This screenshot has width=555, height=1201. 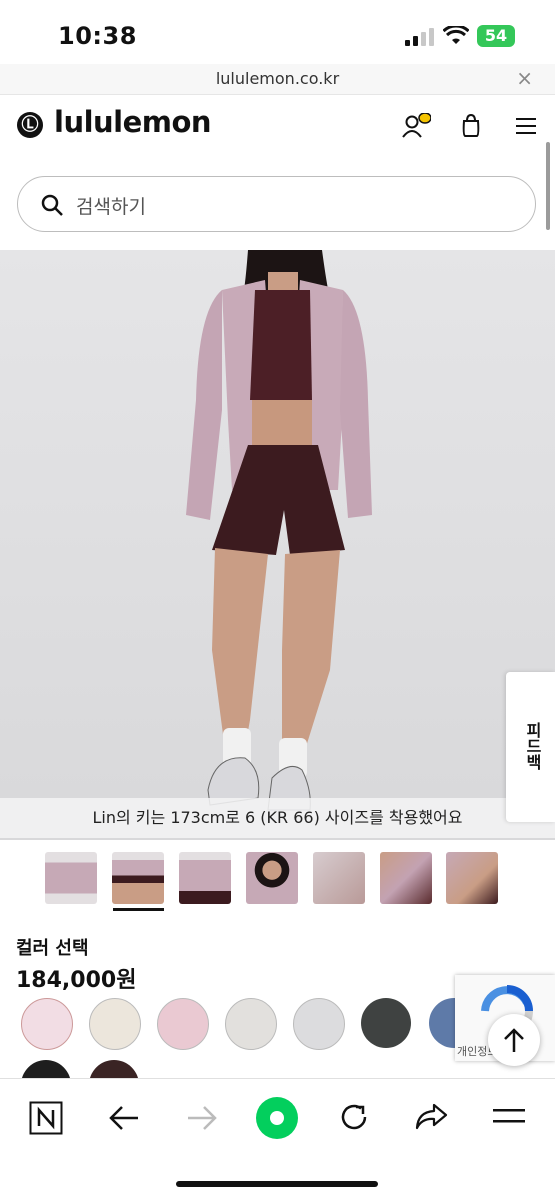 I want to click on image-thumbnails, so click(x=275, y=882).